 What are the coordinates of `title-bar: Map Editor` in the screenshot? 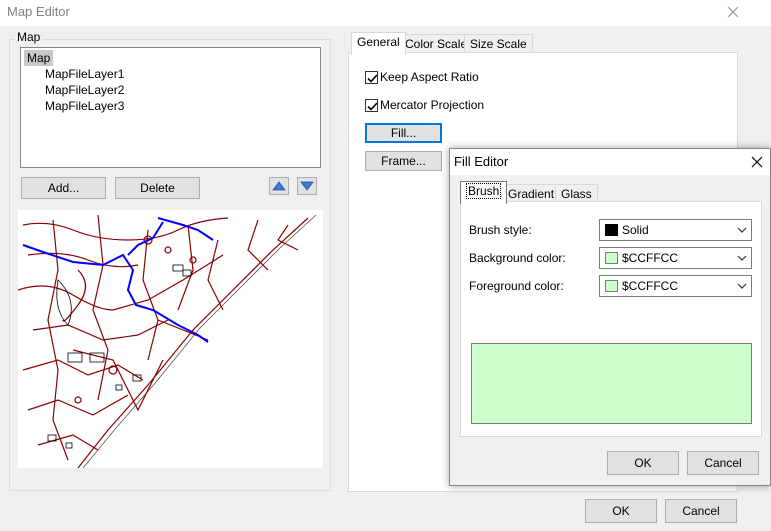 It's located at (385, 13).